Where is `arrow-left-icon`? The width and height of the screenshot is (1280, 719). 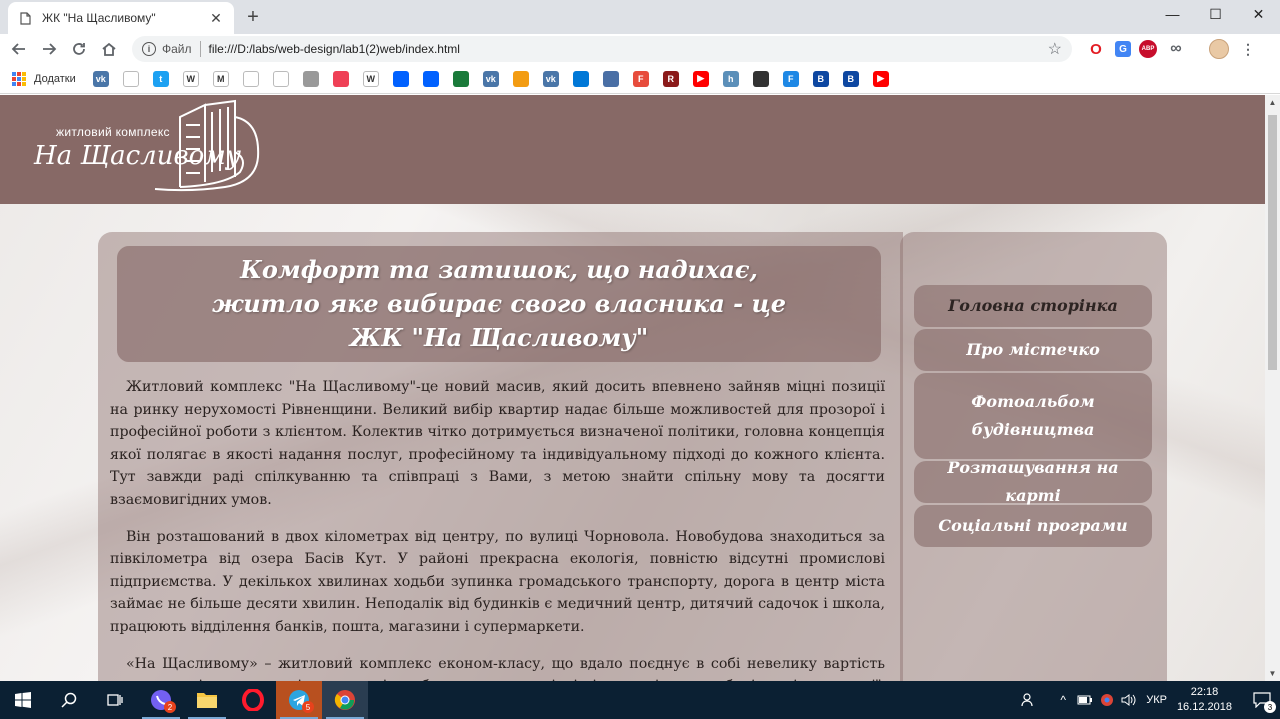 arrow-left-icon is located at coordinates (18, 49).